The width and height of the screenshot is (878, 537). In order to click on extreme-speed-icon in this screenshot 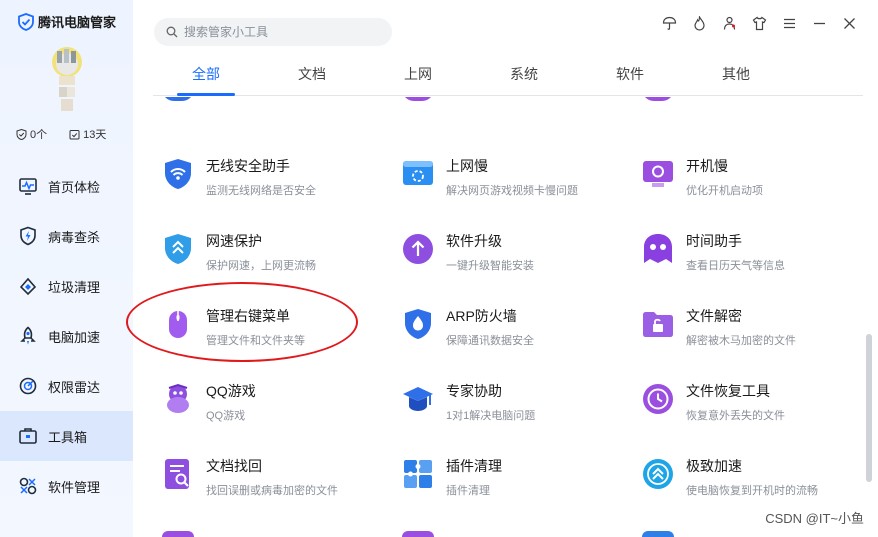, I will do `click(658, 474)`.